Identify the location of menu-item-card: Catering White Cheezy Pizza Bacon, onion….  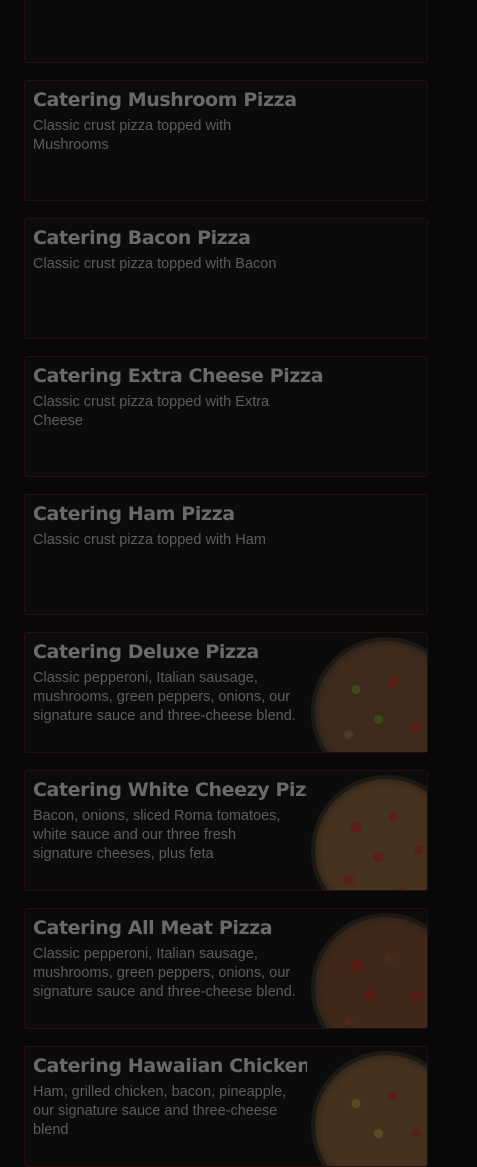
(226, 830).